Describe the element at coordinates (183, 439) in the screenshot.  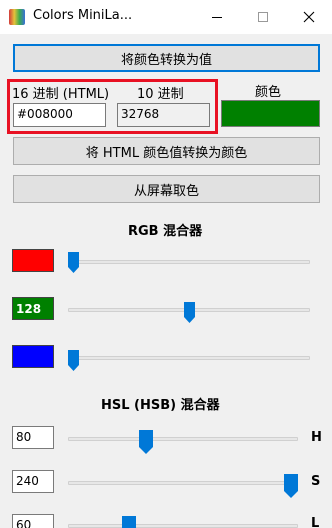
I see `hue-slider-track` at that location.